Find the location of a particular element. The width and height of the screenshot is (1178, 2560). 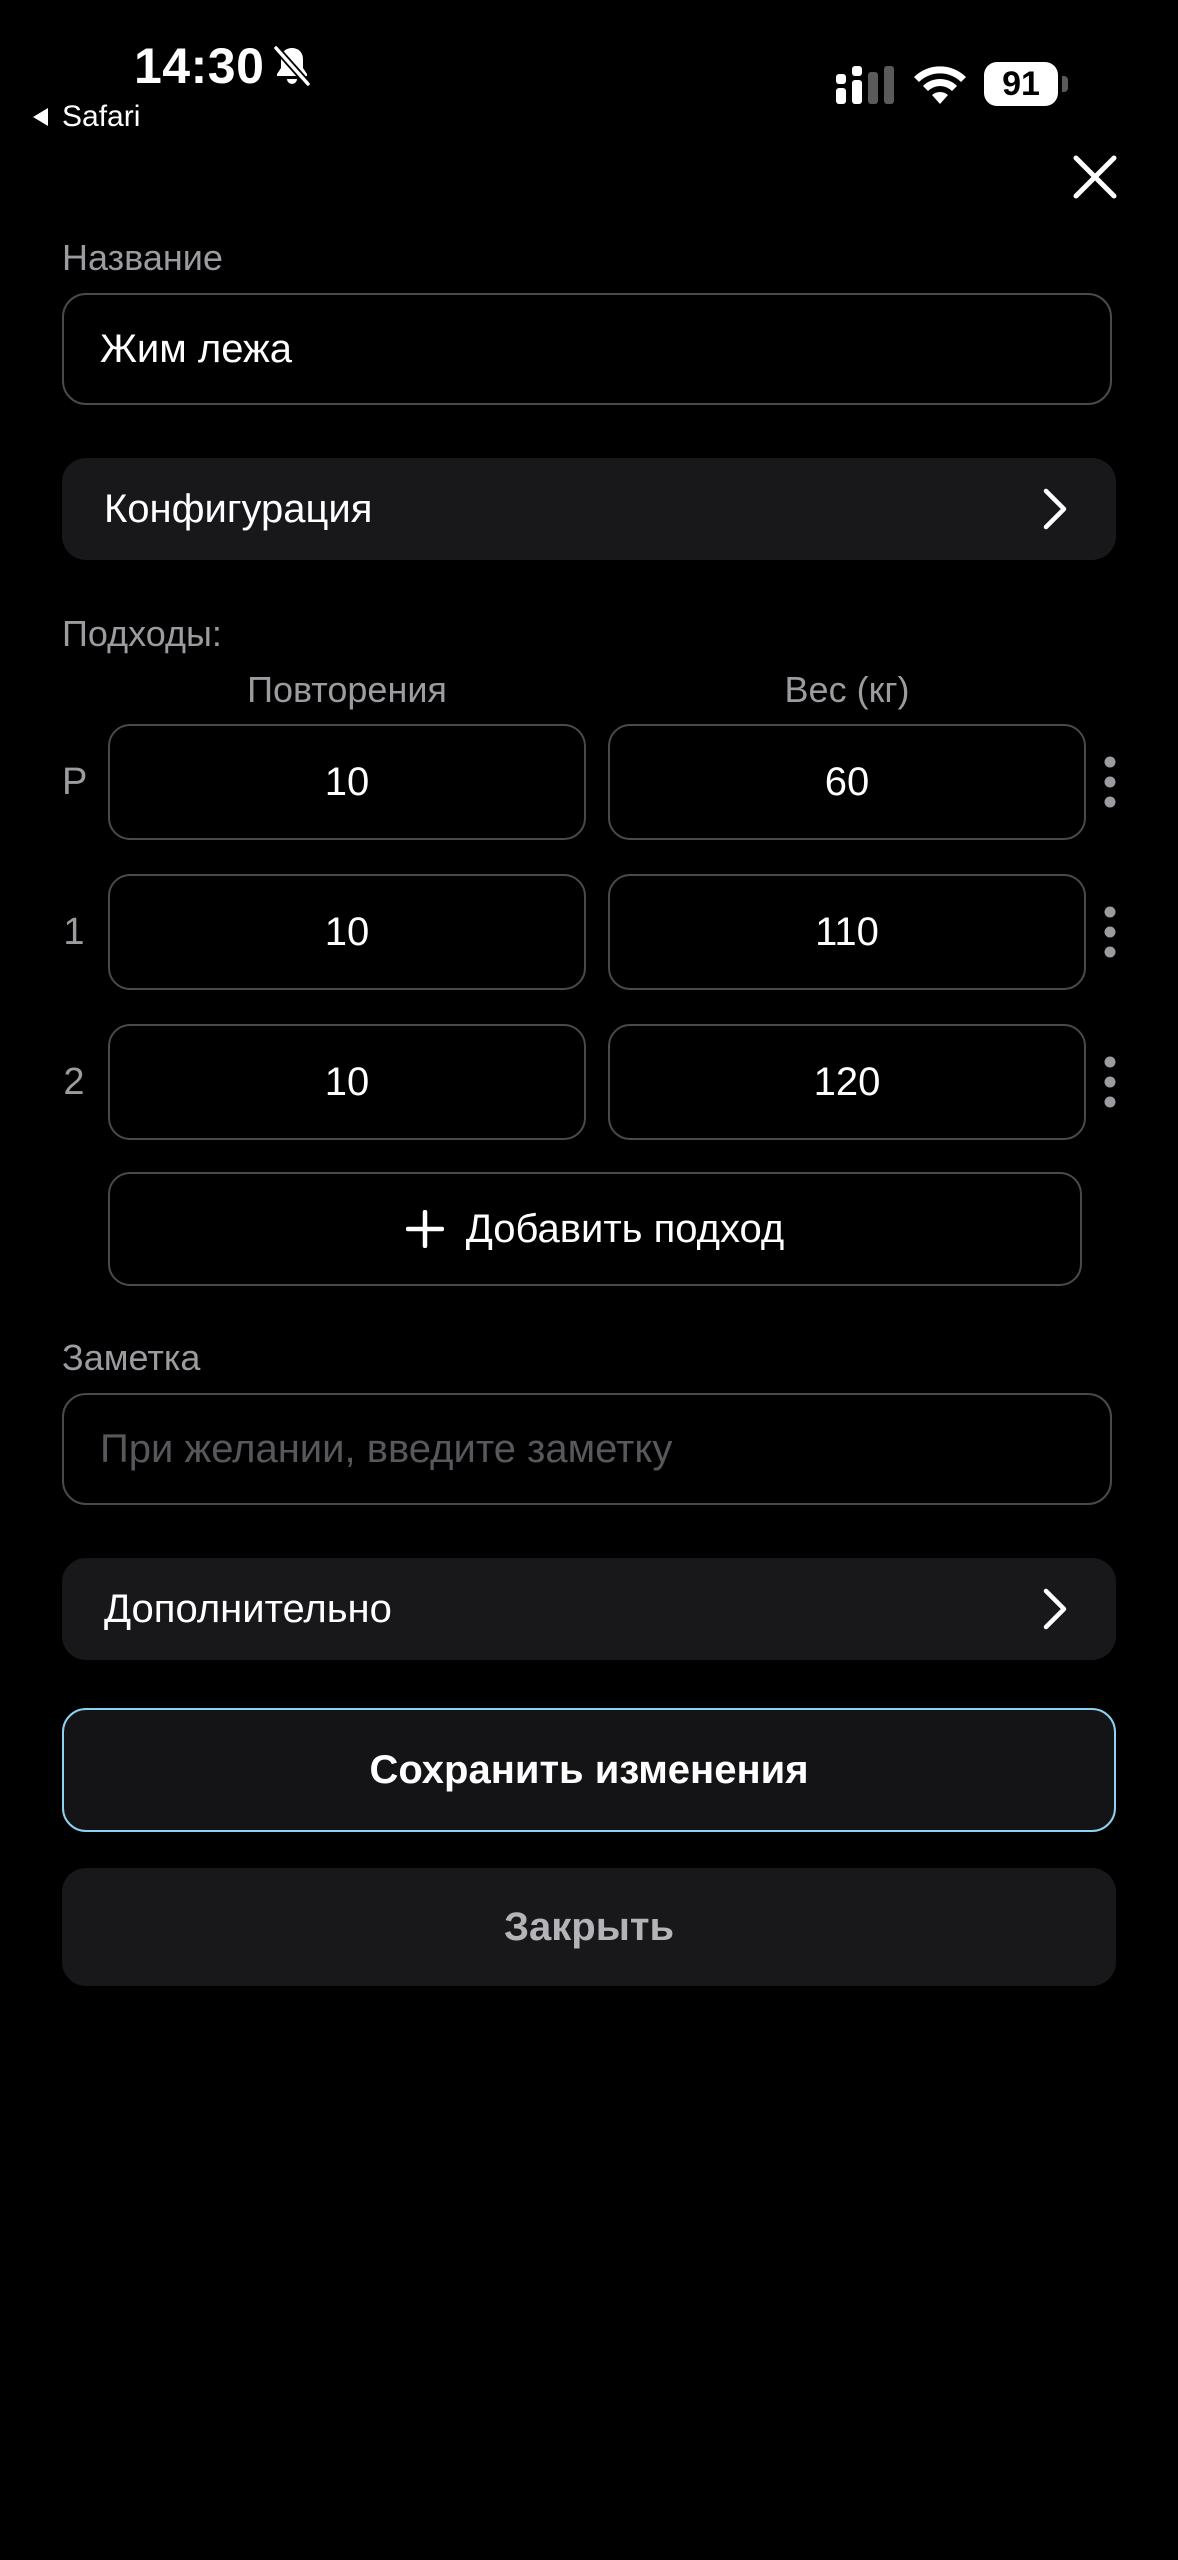

cellular-signal-icon is located at coordinates (865, 85).